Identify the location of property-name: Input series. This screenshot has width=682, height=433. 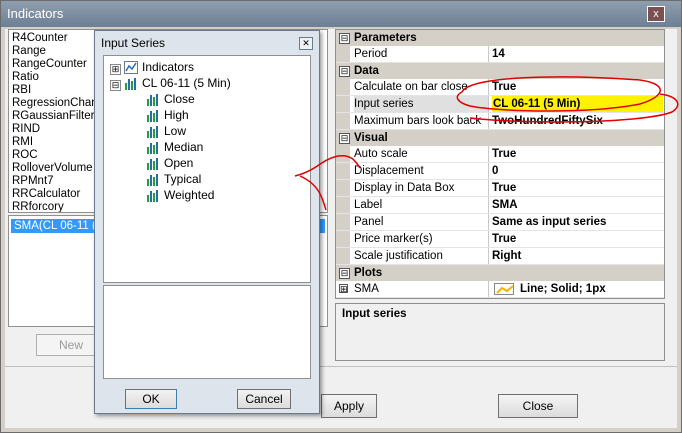
(421, 104).